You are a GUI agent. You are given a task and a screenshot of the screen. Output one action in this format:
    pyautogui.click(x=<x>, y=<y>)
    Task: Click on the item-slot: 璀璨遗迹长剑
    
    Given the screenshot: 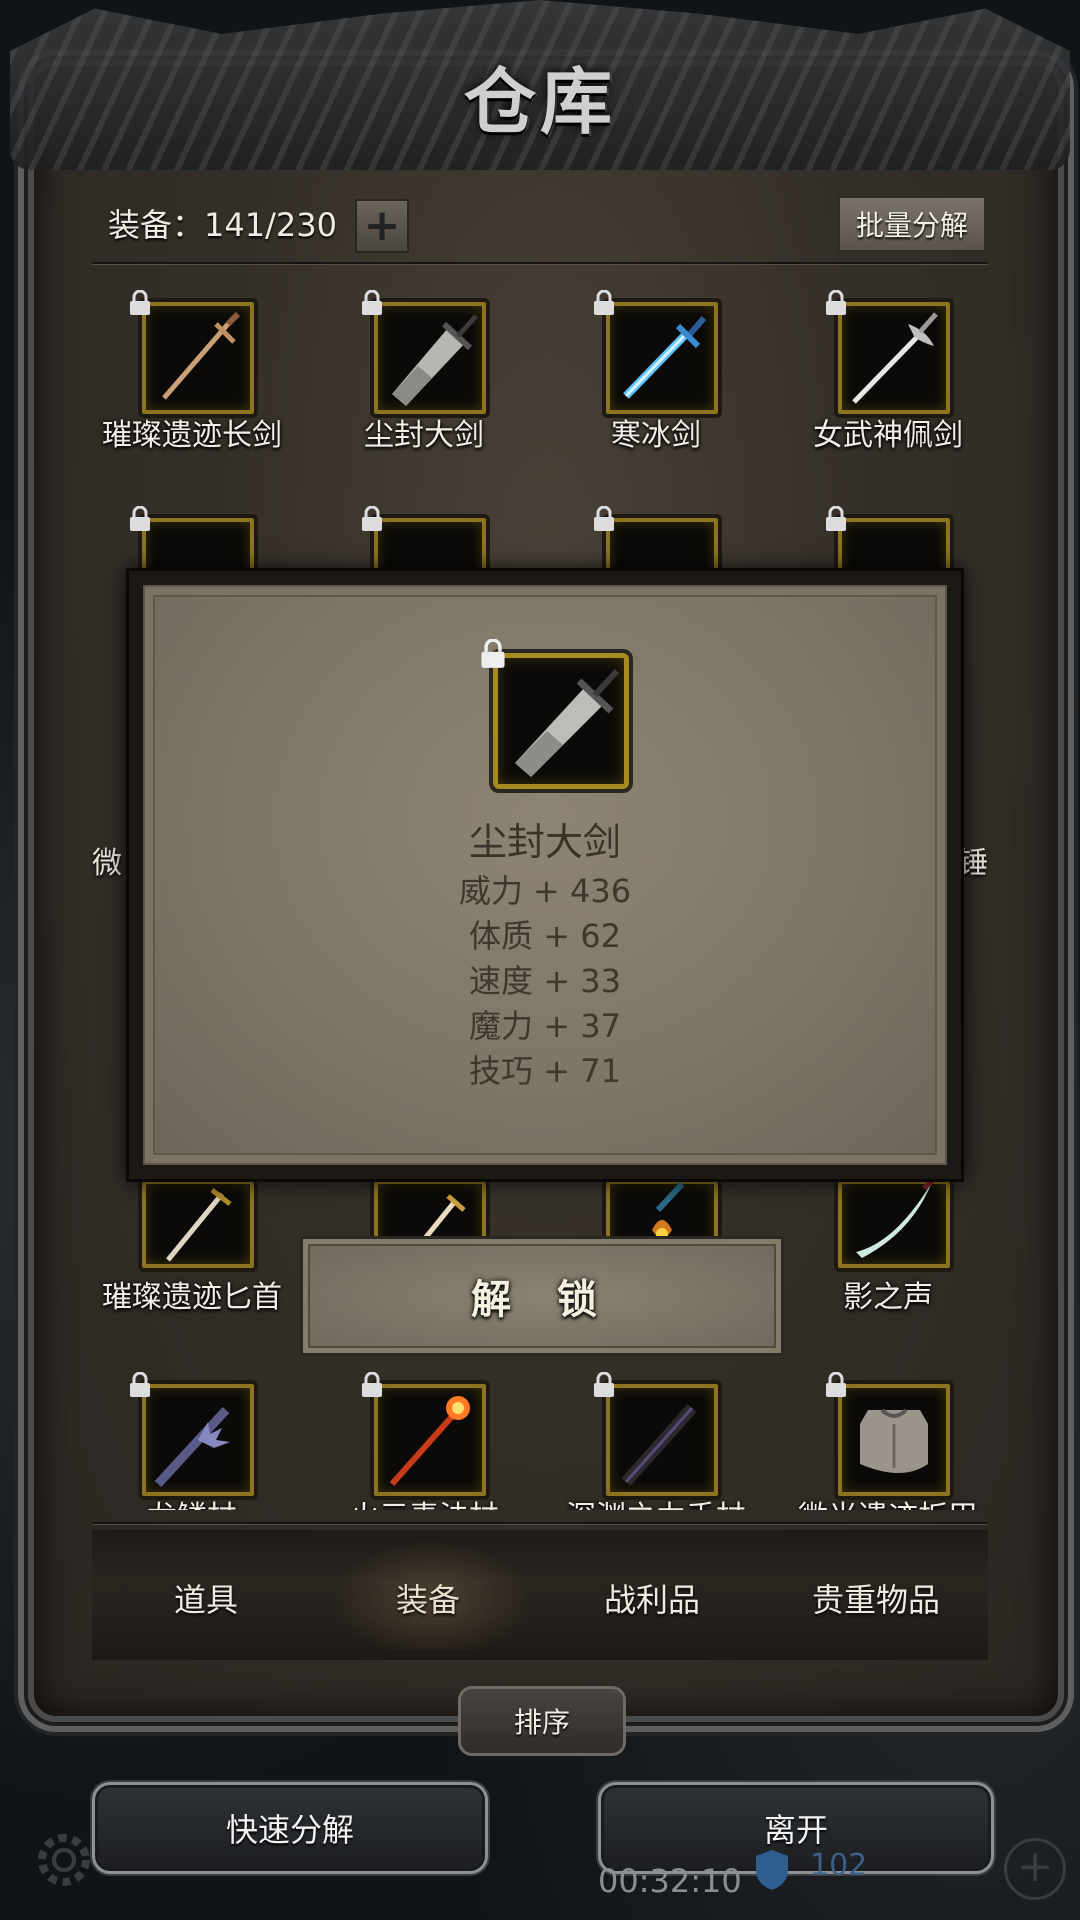 What is the action you would take?
    pyautogui.click(x=192, y=371)
    